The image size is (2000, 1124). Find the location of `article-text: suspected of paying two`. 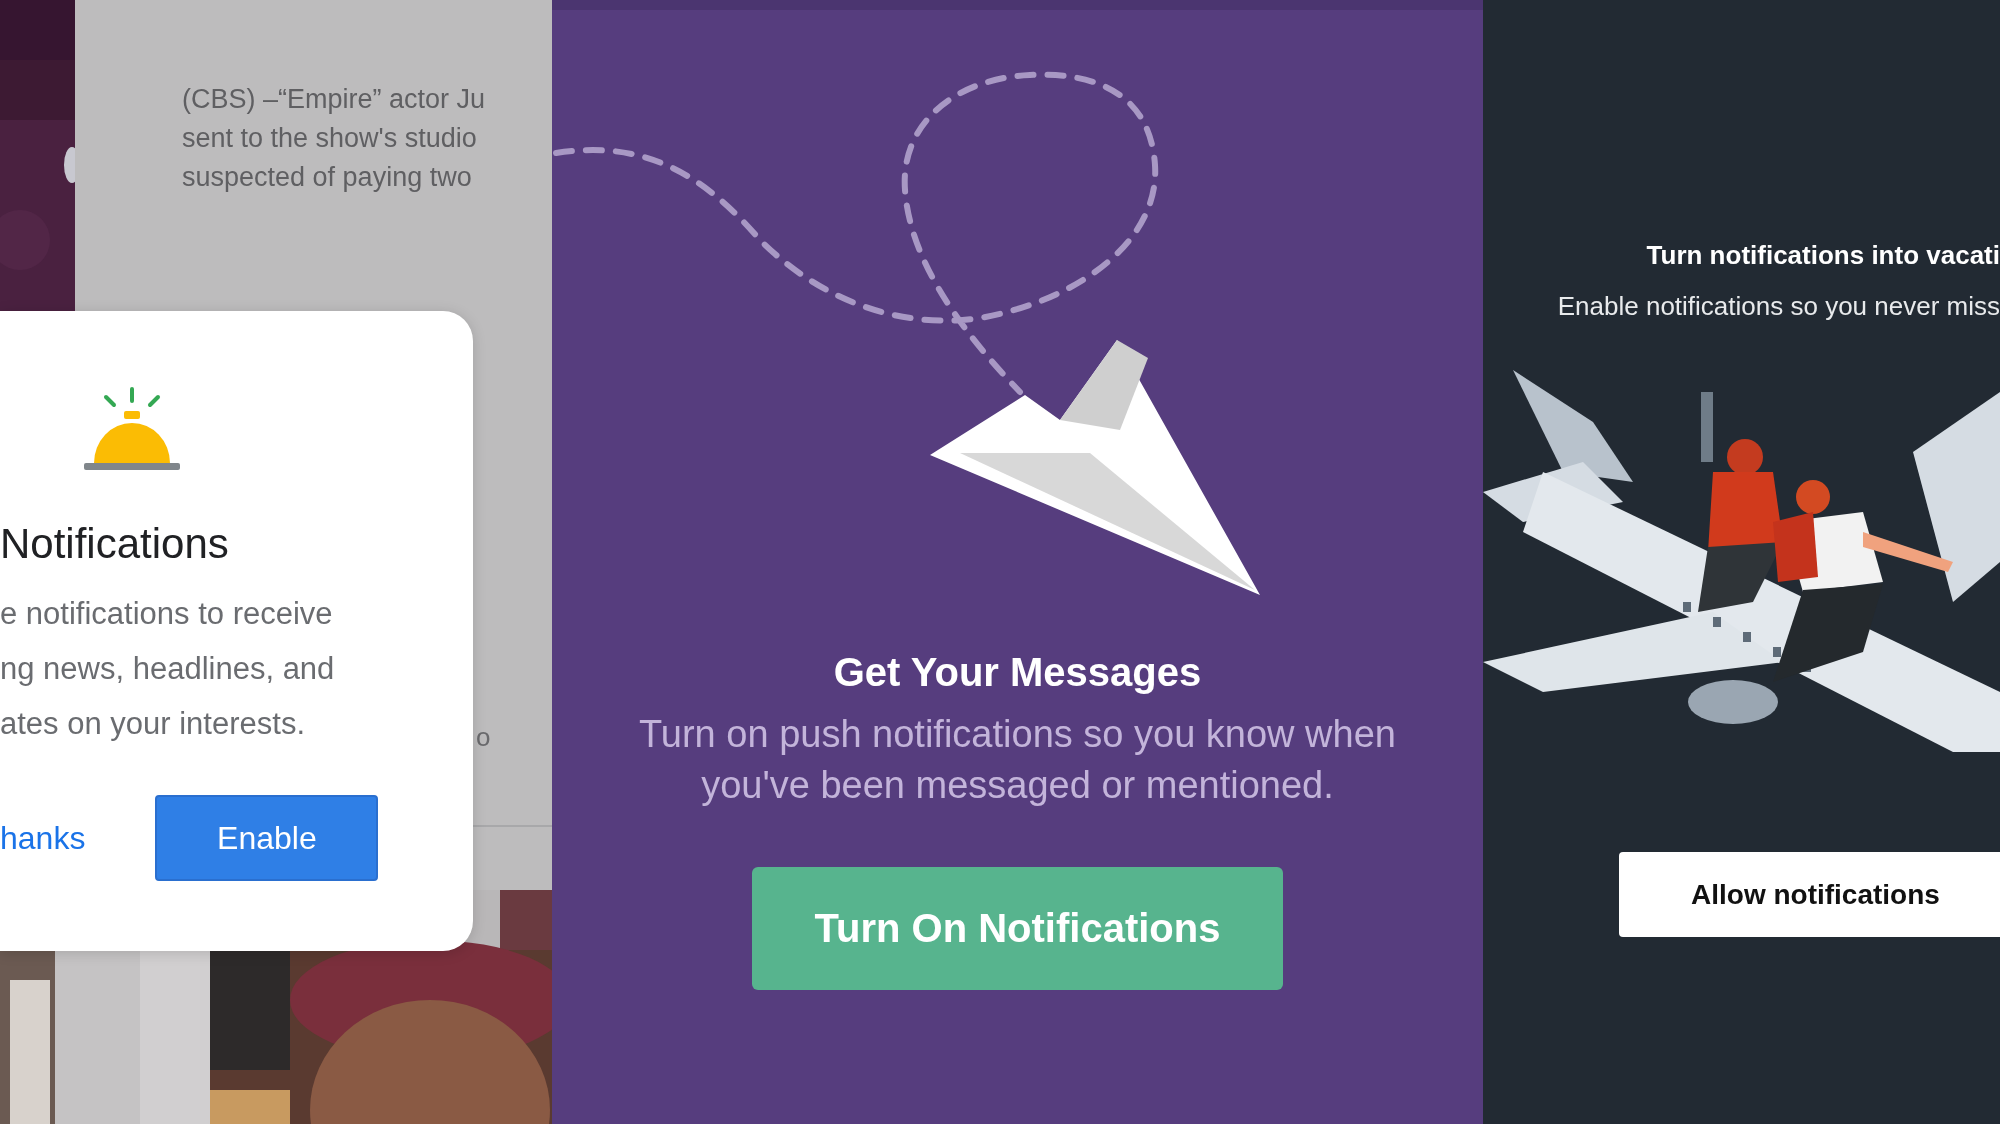

article-text: suspected of paying two is located at coordinates (327, 177).